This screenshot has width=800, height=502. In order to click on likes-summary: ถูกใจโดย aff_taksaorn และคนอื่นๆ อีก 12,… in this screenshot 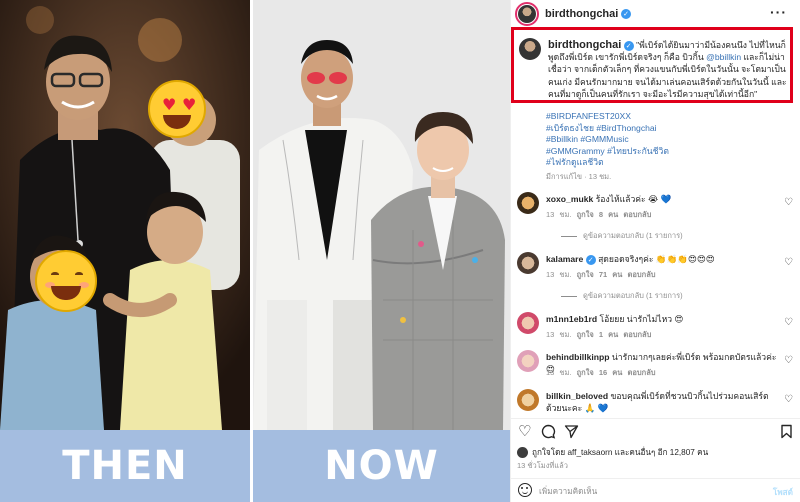, I will do `click(657, 452)`.